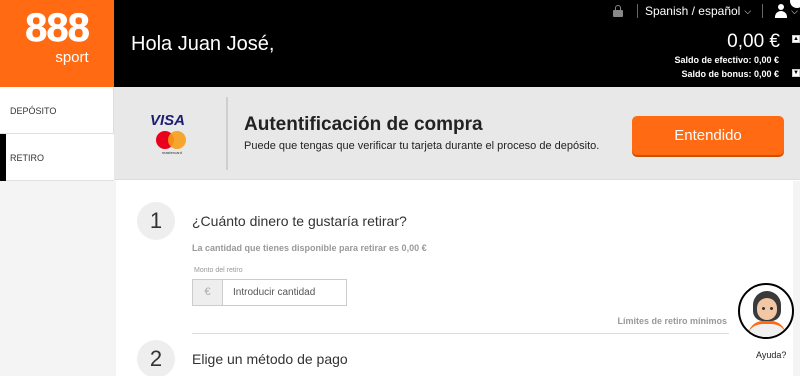 The image size is (800, 376). What do you see at coordinates (672, 321) in the screenshot?
I see `withdrawal-limits-link: Límites de retiro mínimos` at bounding box center [672, 321].